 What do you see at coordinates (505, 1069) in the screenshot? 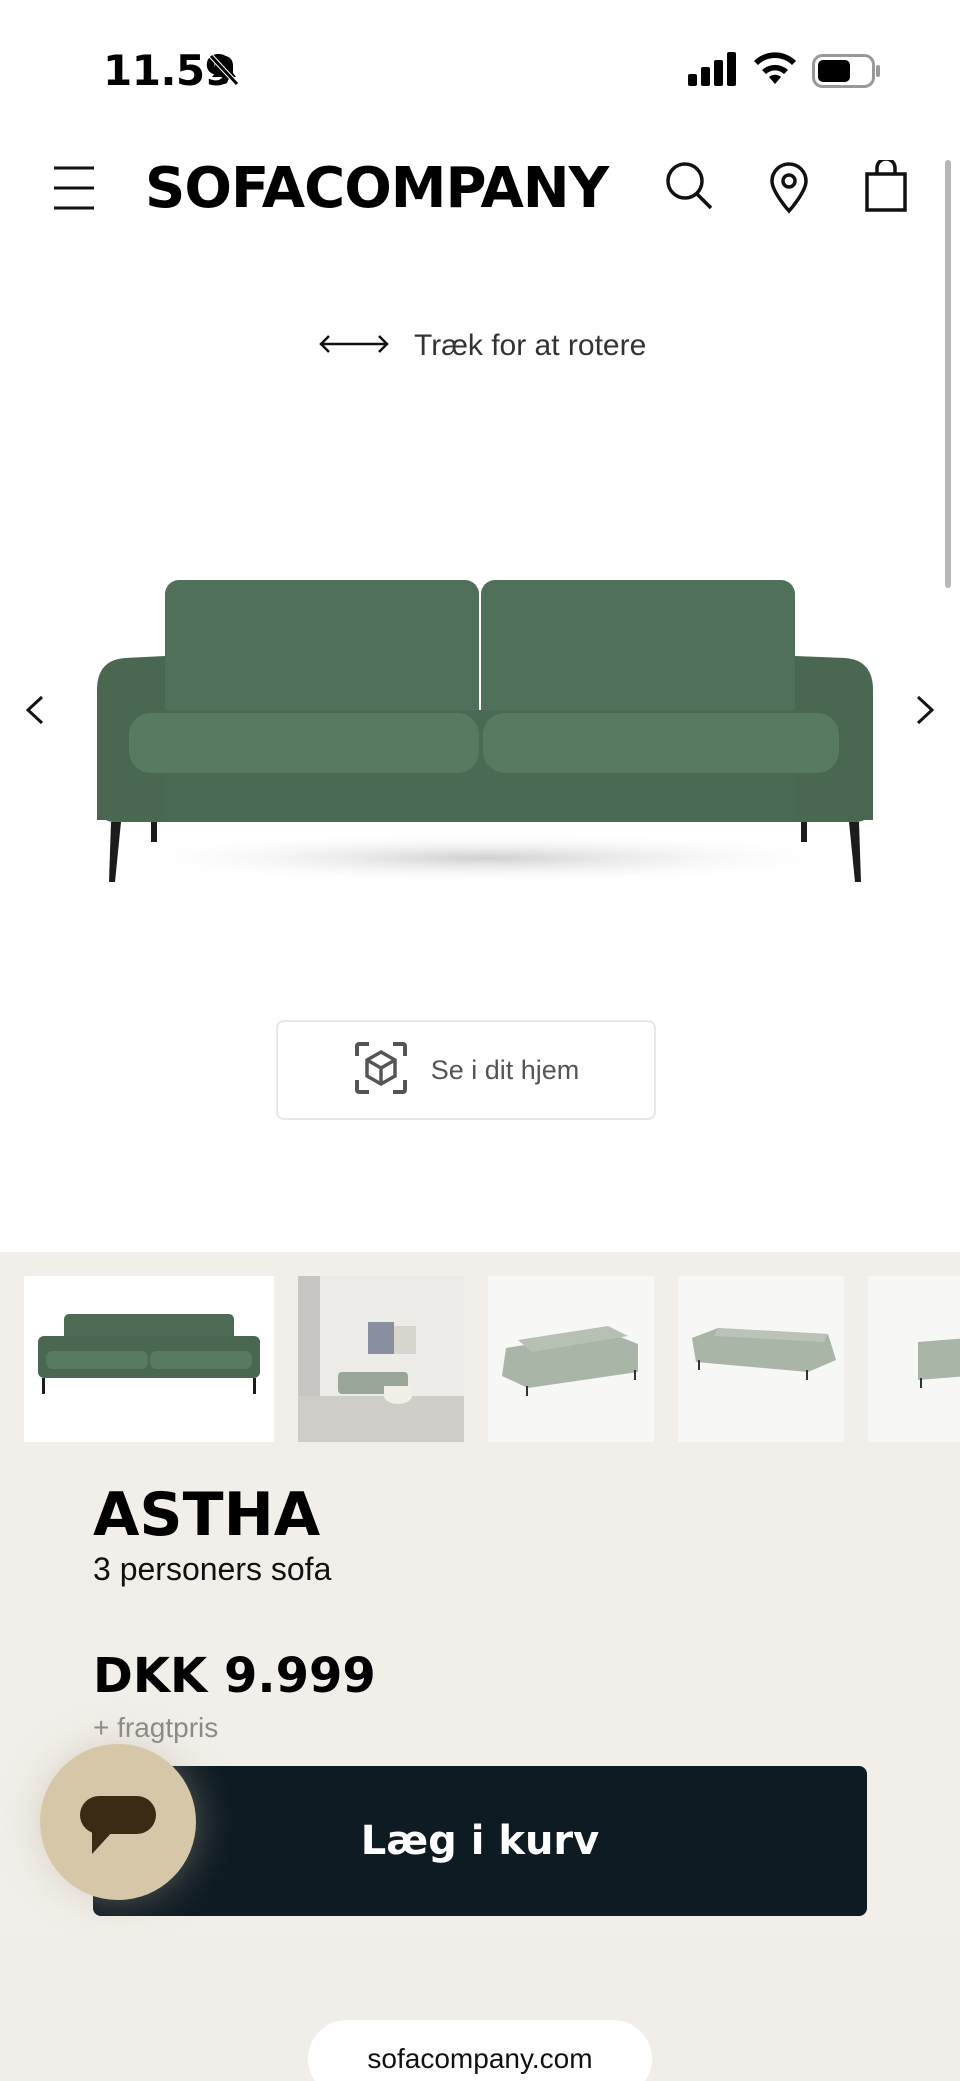
I see `view-in-home-label: Se i dit hjem` at bounding box center [505, 1069].